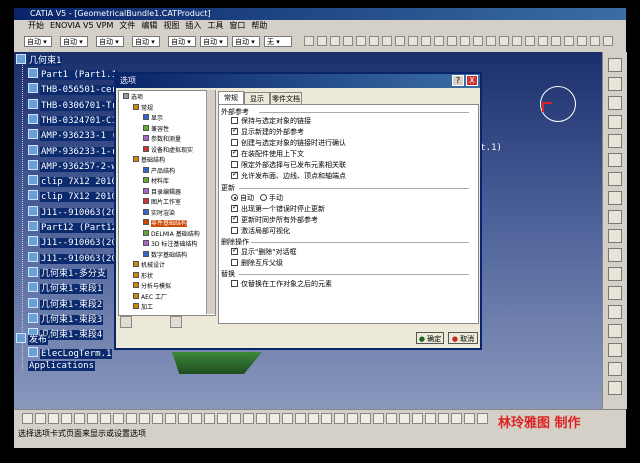  Describe the element at coordinates (73, 74) in the screenshot. I see `tree-item: Part1 (Part1.1` at that location.